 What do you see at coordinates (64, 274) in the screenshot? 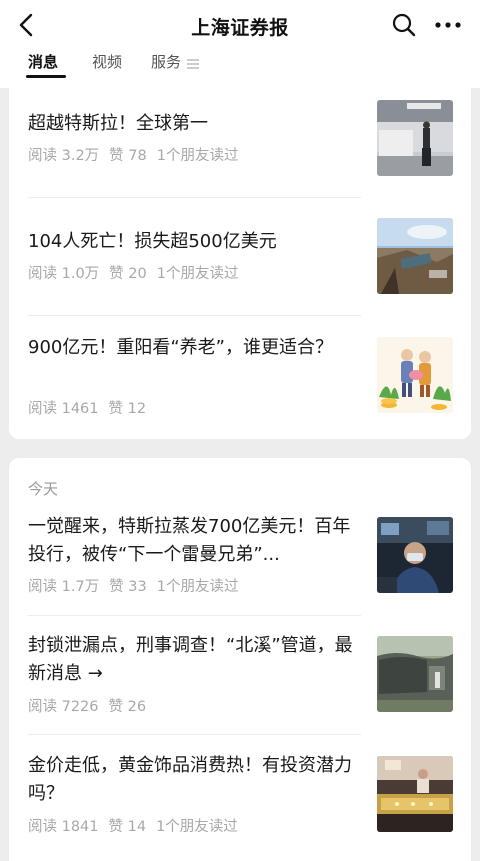
I see `read-count: 阅读 1.0万` at bounding box center [64, 274].